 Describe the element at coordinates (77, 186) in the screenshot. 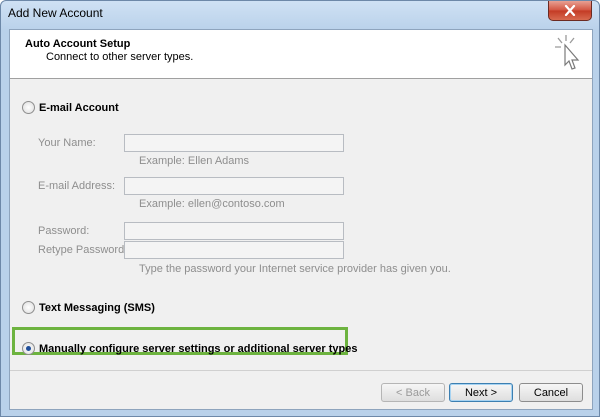

I see `email-address-label: E-mail Address:` at that location.